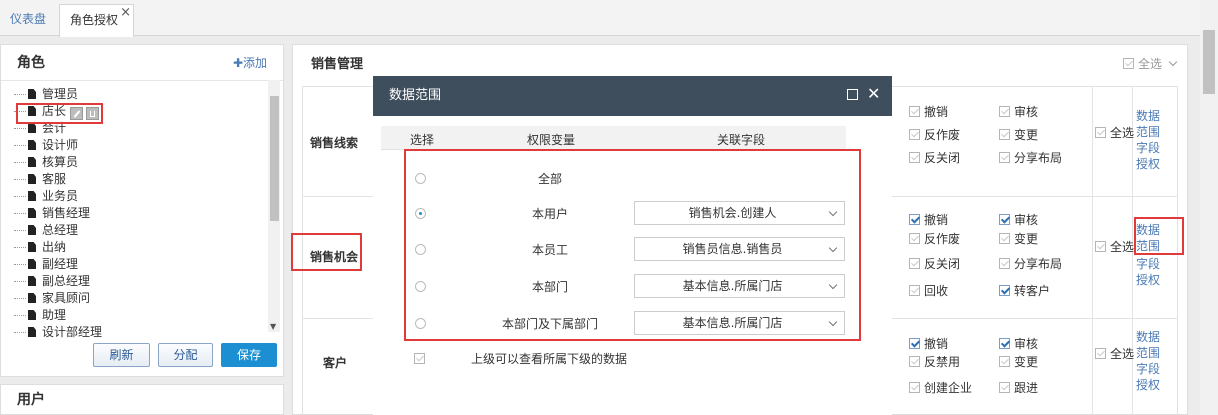  I want to click on close-icon: ×, so click(125, 12).